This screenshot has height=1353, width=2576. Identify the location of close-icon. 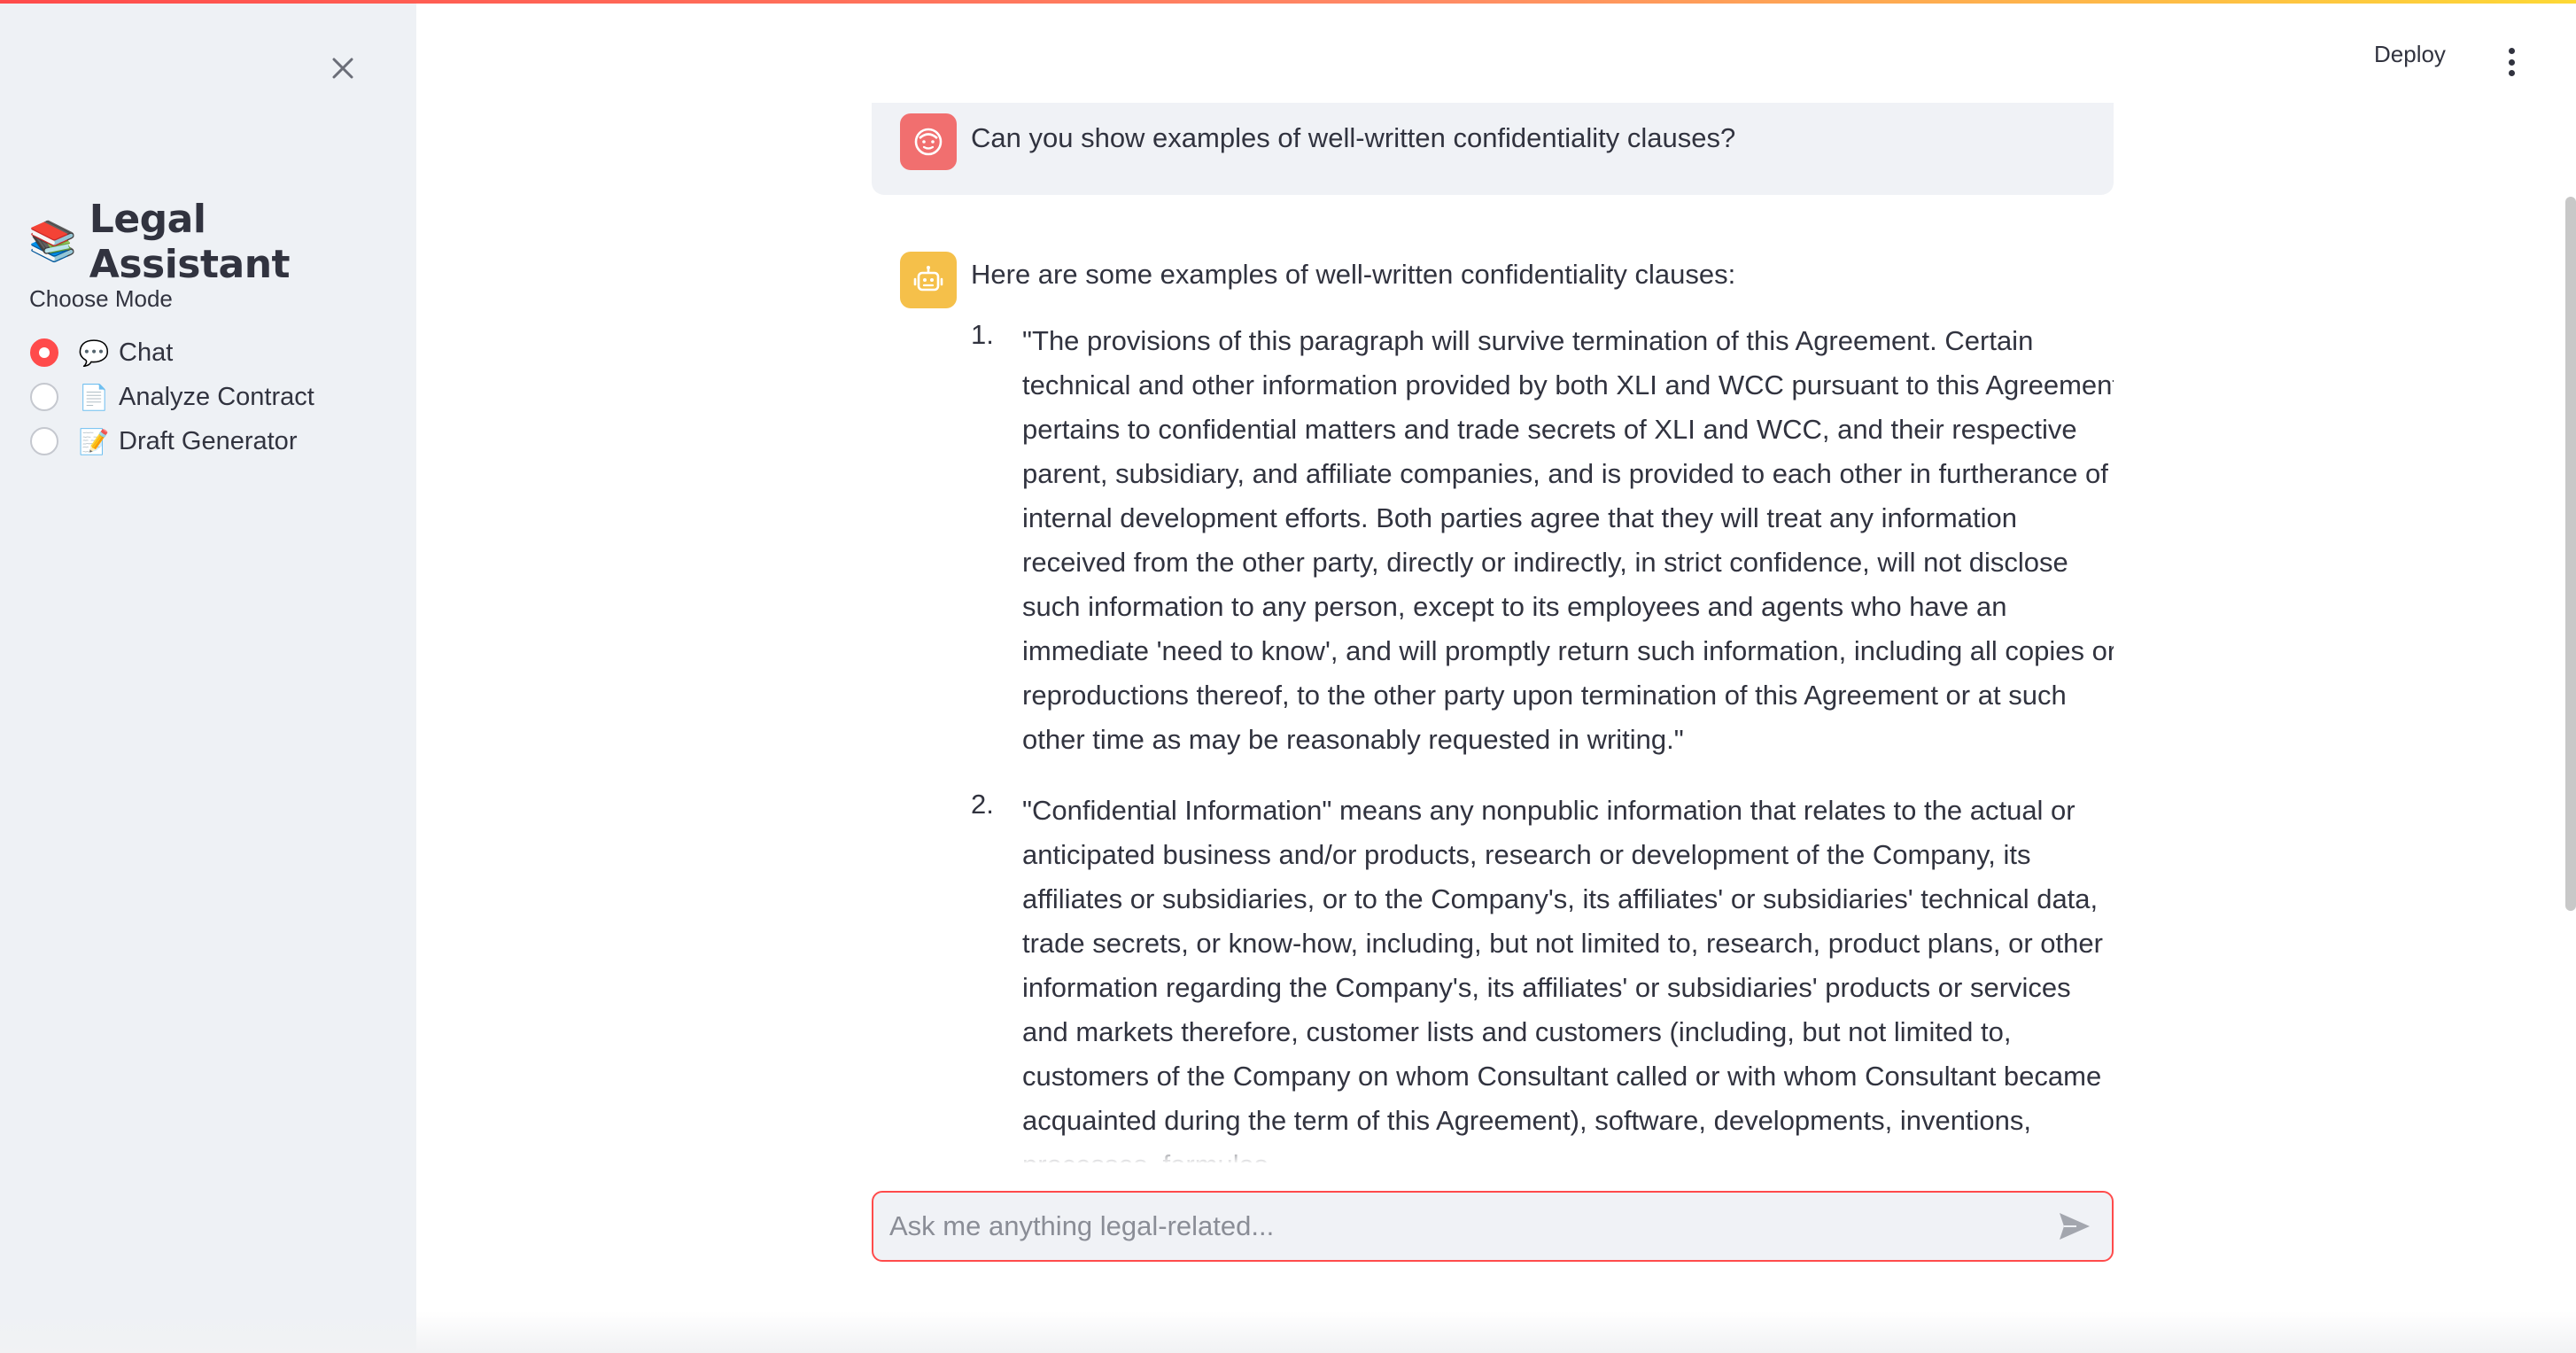
(342, 68).